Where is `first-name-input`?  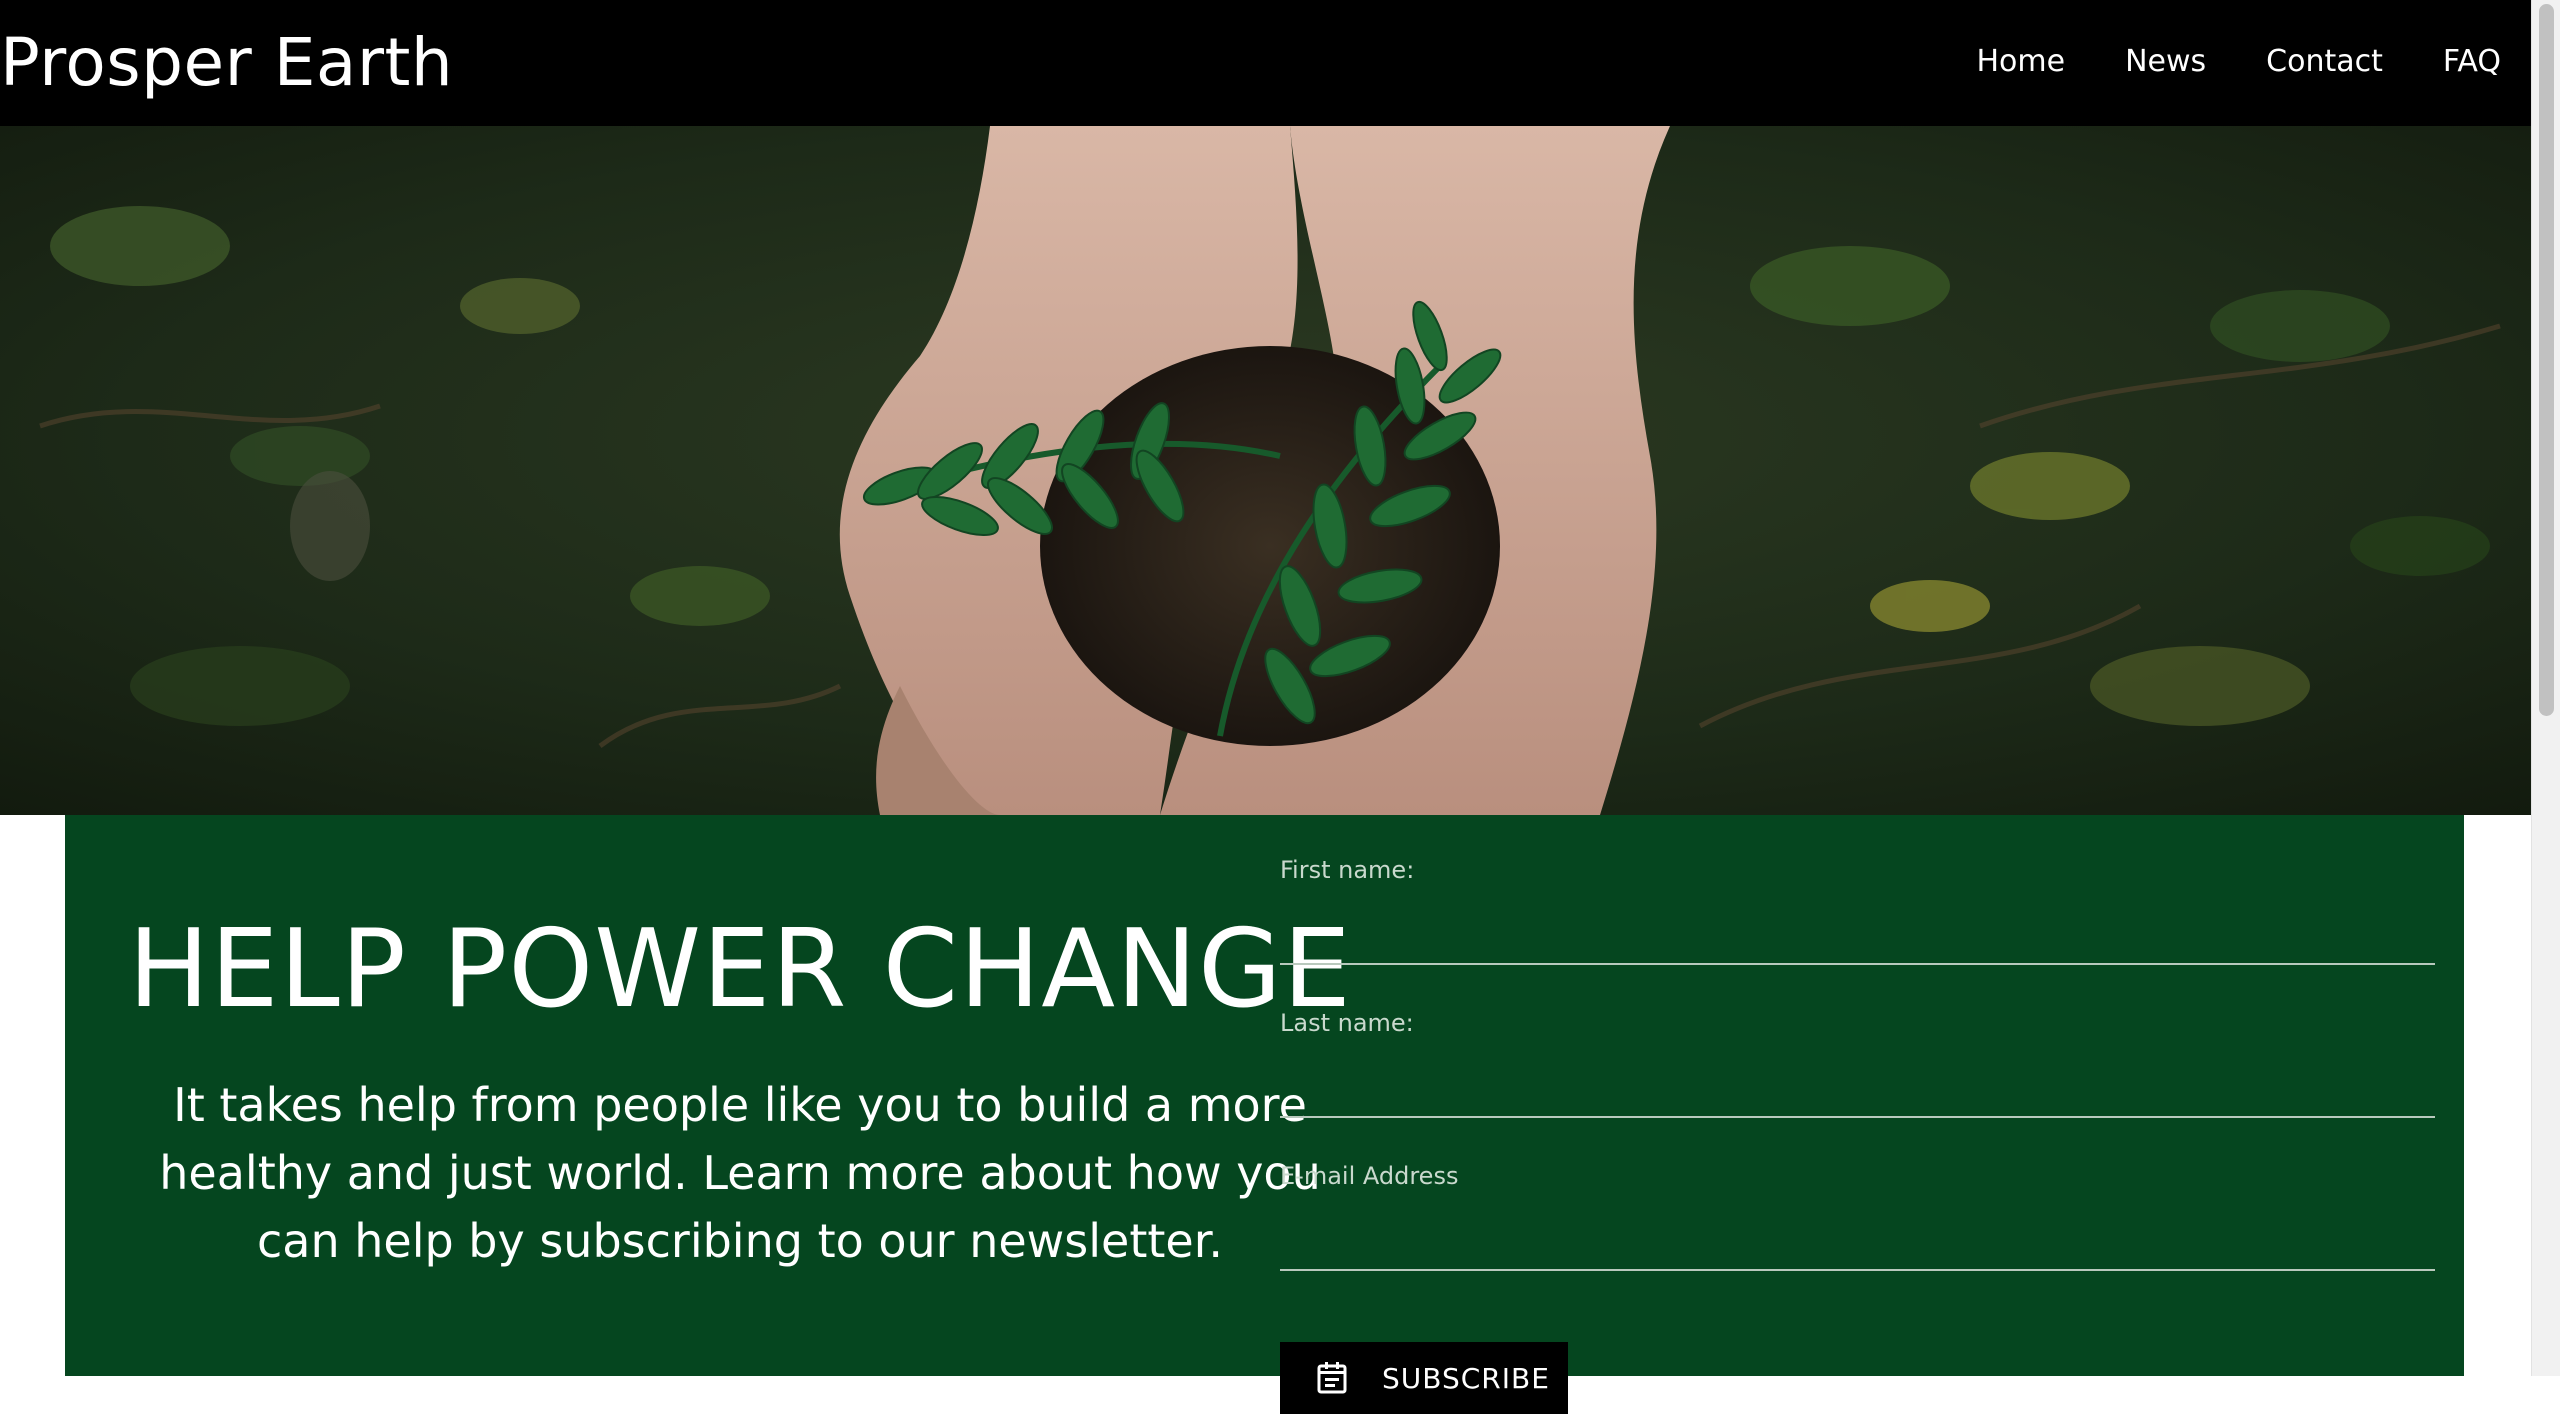
first-name-input is located at coordinates (1857, 929).